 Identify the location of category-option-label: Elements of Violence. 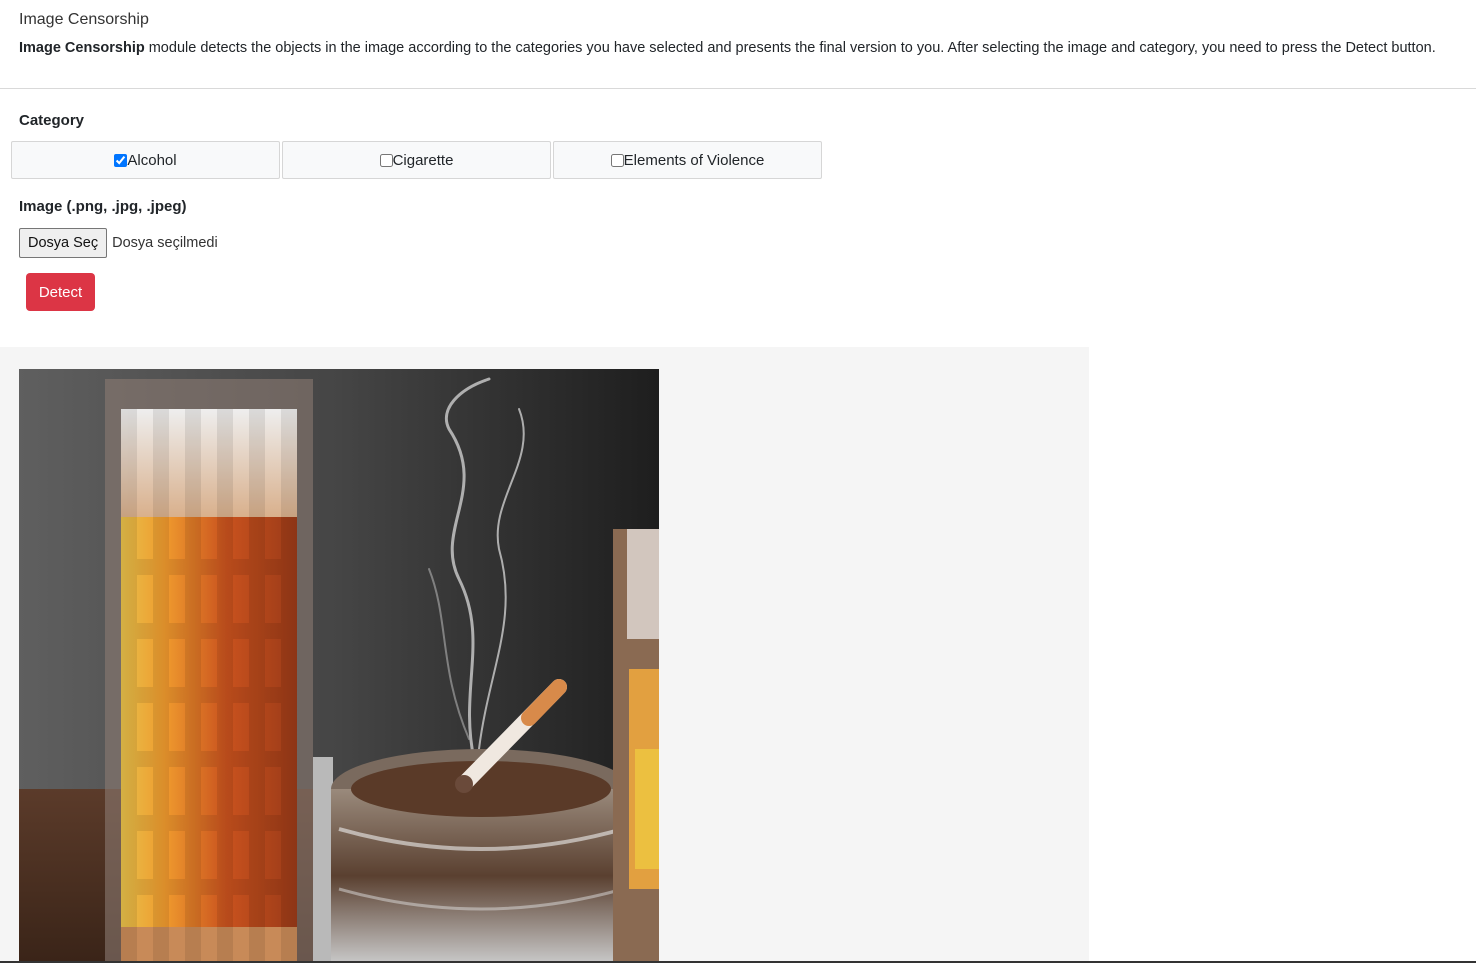
(694, 160).